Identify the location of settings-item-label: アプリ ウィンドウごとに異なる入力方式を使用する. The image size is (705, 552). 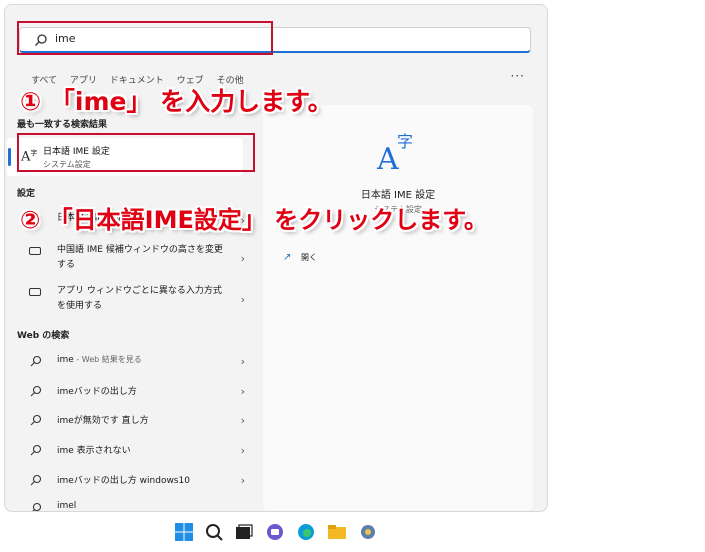
(139, 298).